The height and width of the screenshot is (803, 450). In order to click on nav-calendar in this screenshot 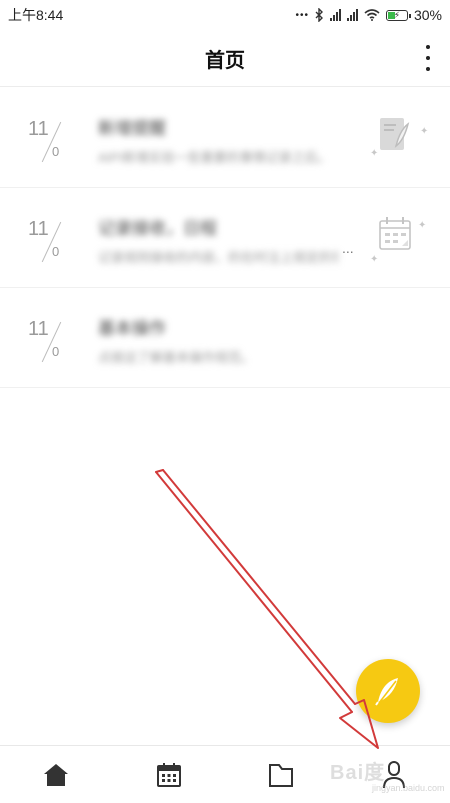, I will do `click(169, 775)`.